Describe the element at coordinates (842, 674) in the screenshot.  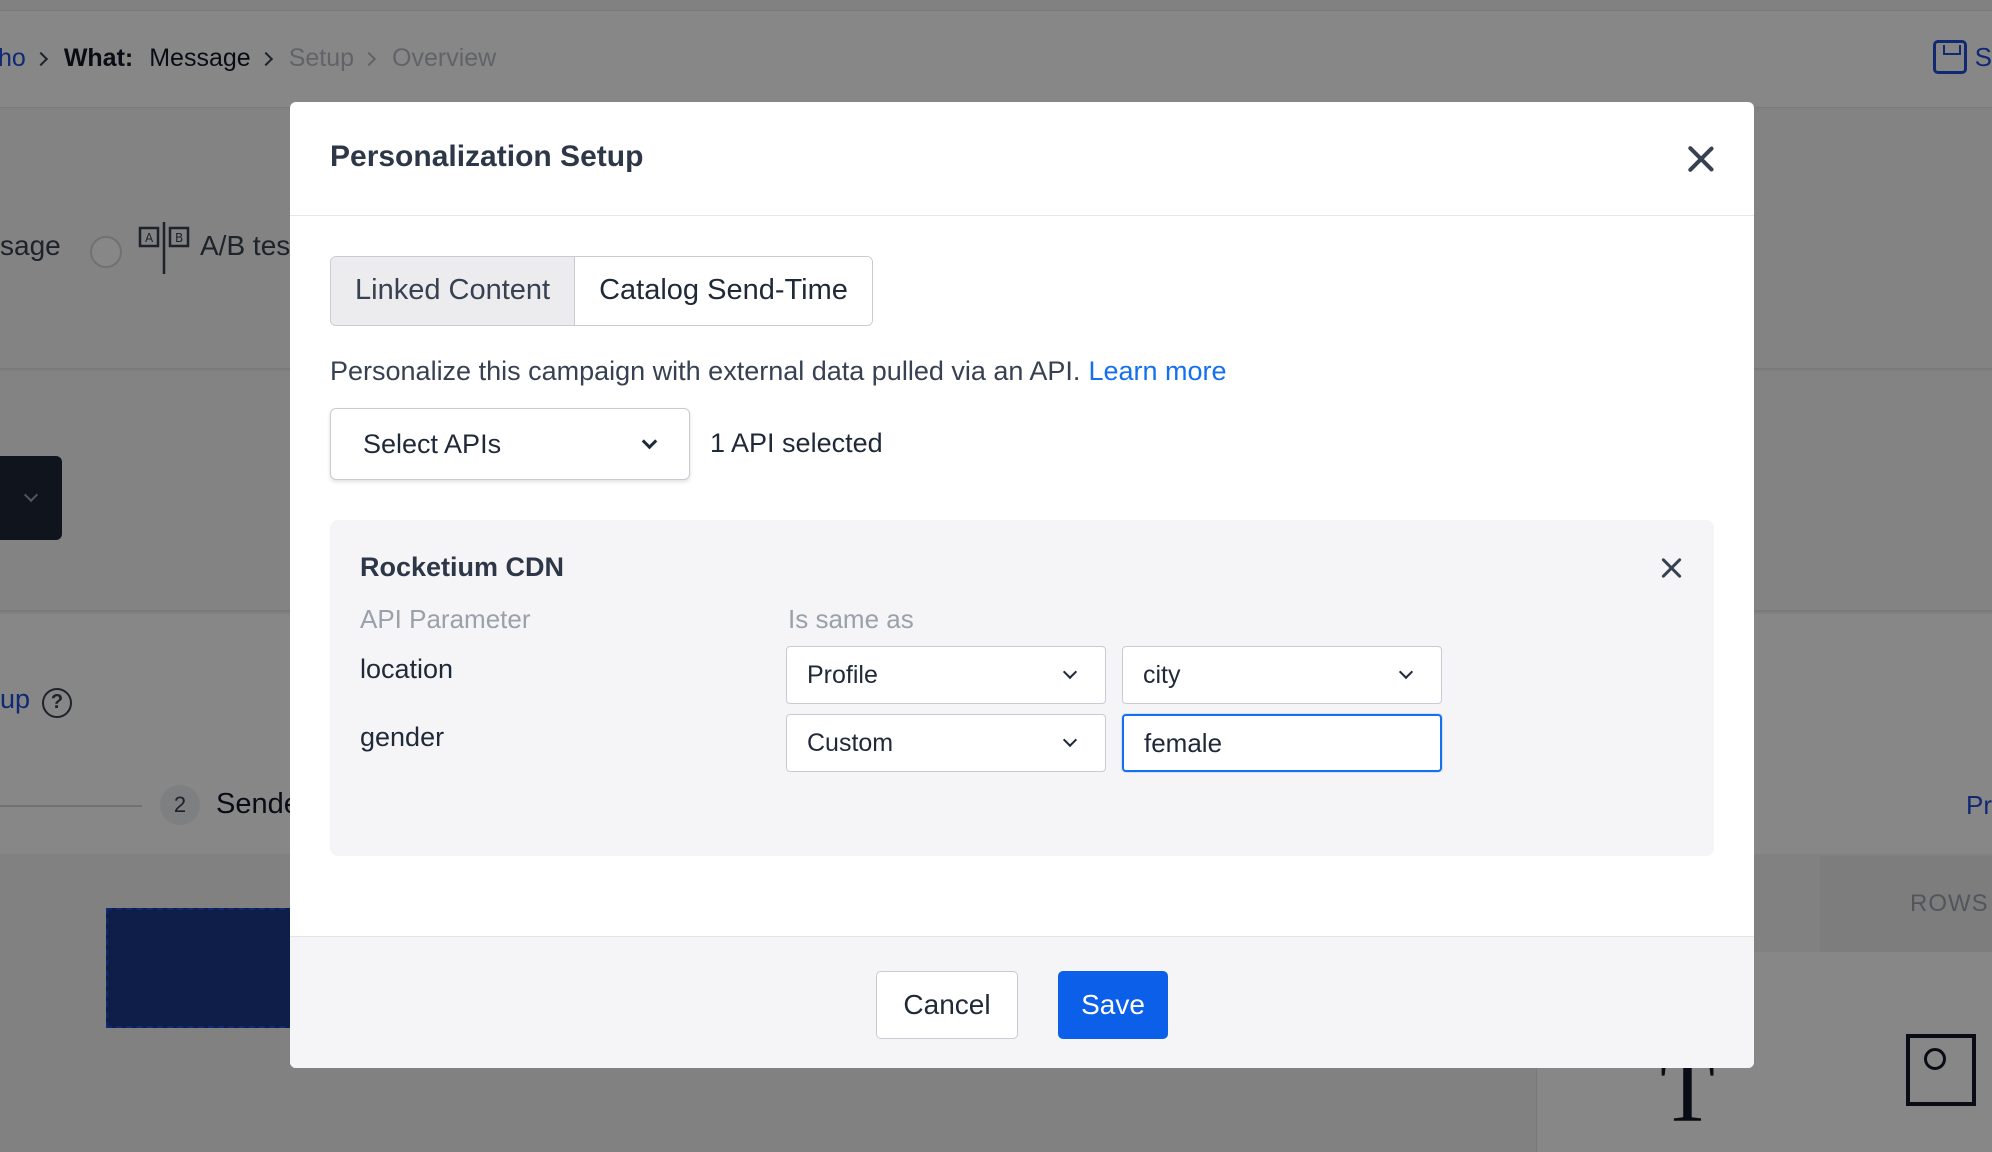
I see `location-source-value: Profile` at that location.